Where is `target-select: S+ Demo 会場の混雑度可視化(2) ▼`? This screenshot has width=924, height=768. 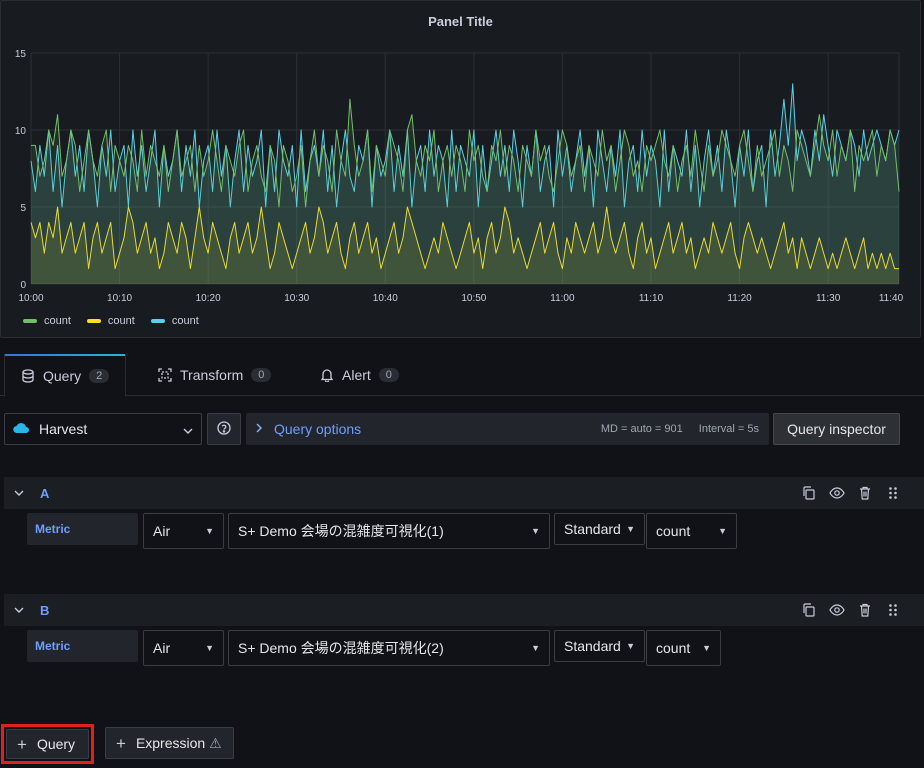 target-select: S+ Demo 会場の混雑度可視化(2) ▼ is located at coordinates (389, 648).